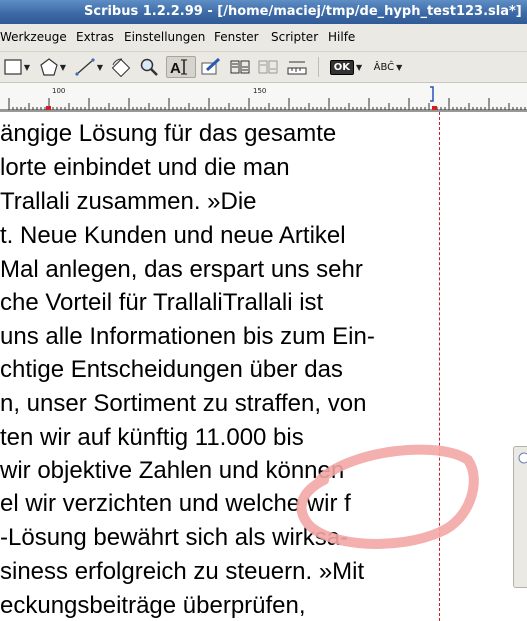 The height and width of the screenshot is (621, 527). What do you see at coordinates (187, 336) in the screenshot?
I see `text-line: uns alle Informationen bis zum Ein-` at bounding box center [187, 336].